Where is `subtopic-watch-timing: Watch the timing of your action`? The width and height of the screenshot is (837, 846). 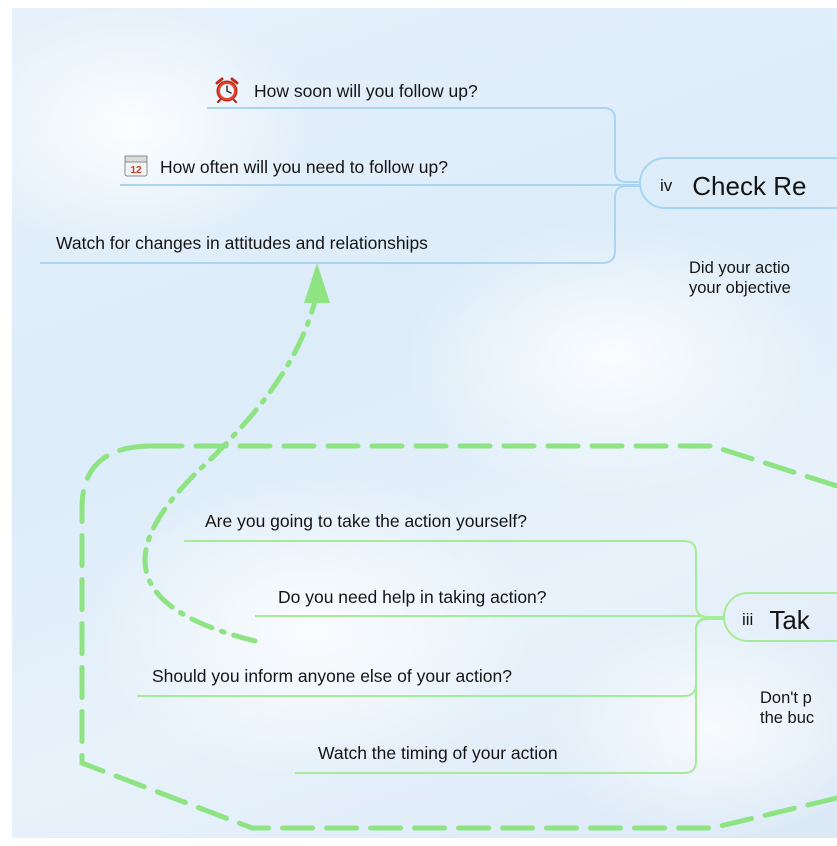 subtopic-watch-timing: Watch the timing of your action is located at coordinates (438, 753).